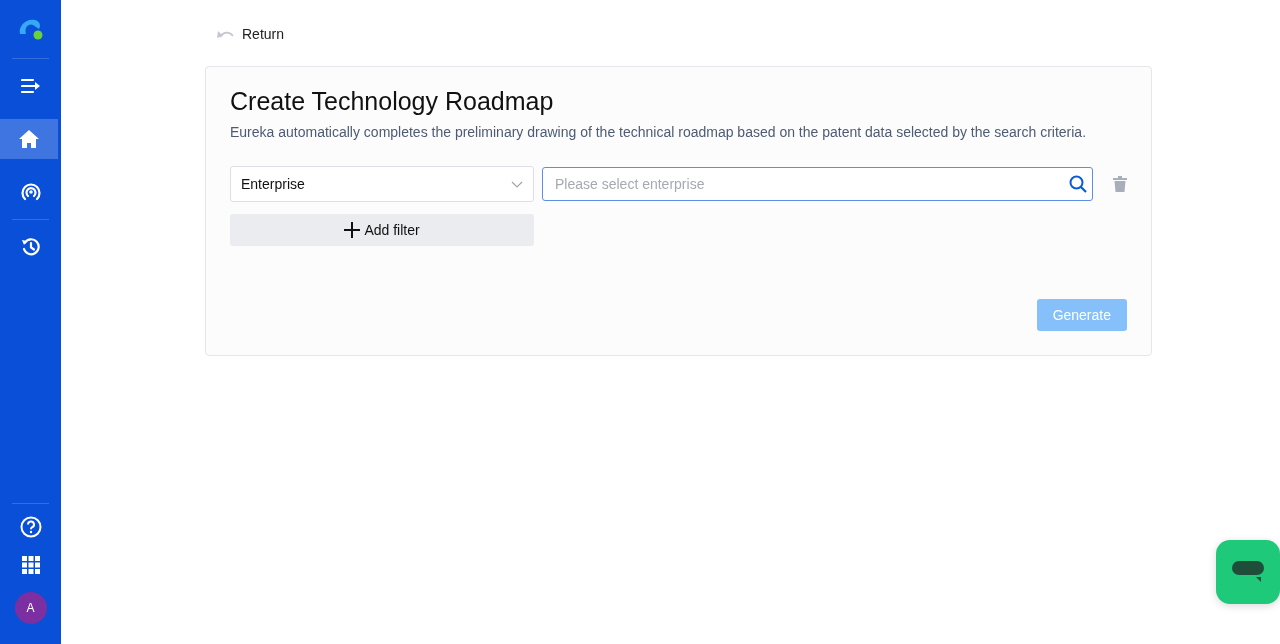 Image resolution: width=1280 pixels, height=644 pixels. I want to click on help-icon, so click(30, 527).